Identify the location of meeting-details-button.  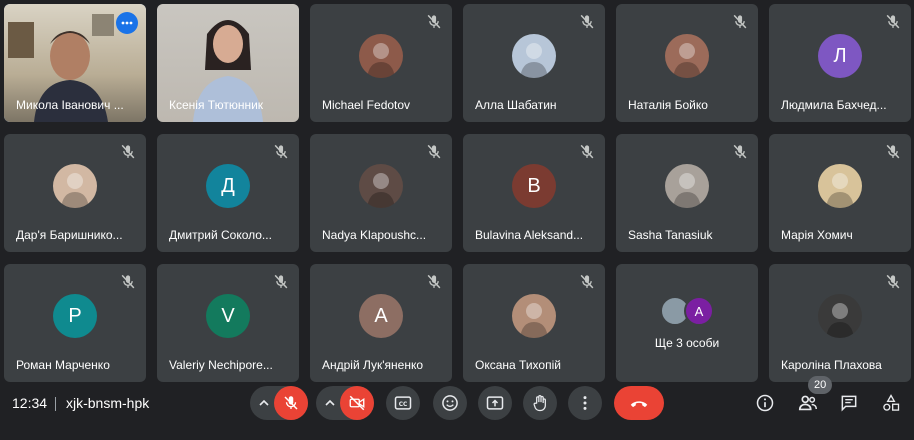
(765, 403).